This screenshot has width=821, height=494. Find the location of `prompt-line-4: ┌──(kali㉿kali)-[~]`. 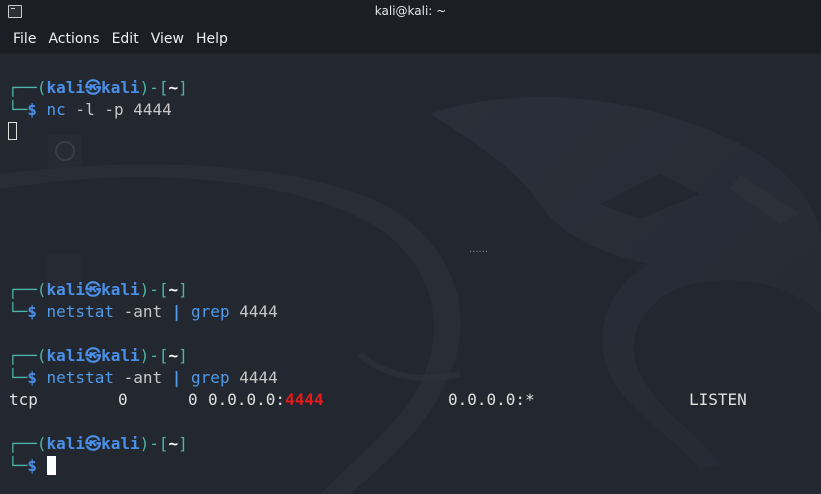

prompt-line-4: ┌──(kali㉿kali)-[~] is located at coordinates (98, 444).